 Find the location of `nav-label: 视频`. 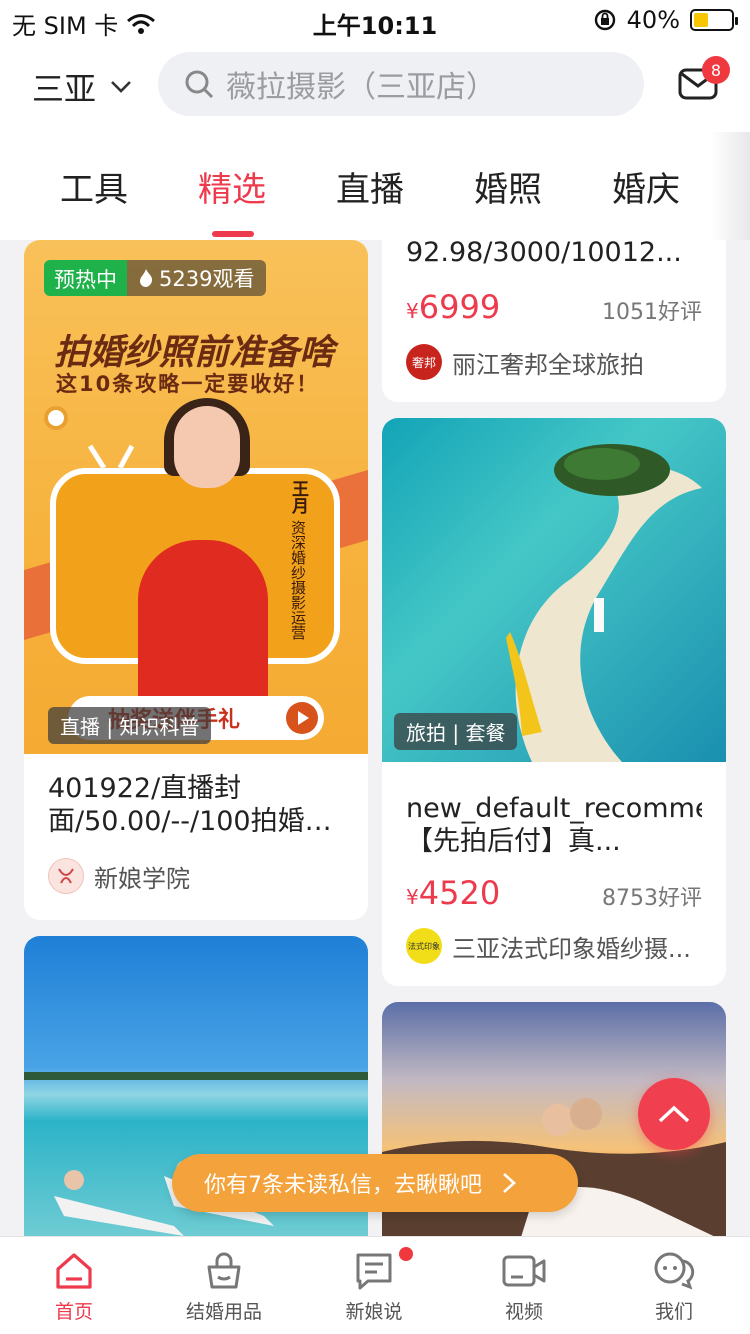

nav-label: 视频 is located at coordinates (523, 1312).